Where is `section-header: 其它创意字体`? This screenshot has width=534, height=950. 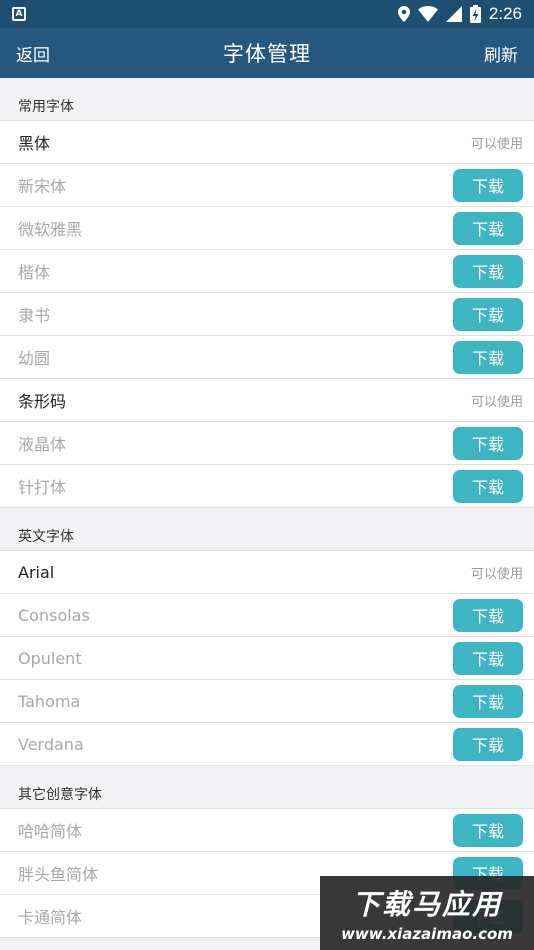 section-header: 其它创意字体 is located at coordinates (267, 787).